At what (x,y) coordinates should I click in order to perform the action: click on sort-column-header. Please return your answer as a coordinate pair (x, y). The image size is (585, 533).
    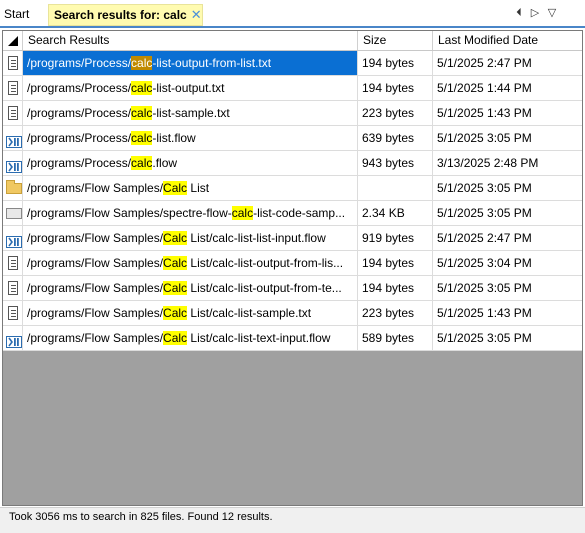
    Looking at the image, I should click on (13, 40).